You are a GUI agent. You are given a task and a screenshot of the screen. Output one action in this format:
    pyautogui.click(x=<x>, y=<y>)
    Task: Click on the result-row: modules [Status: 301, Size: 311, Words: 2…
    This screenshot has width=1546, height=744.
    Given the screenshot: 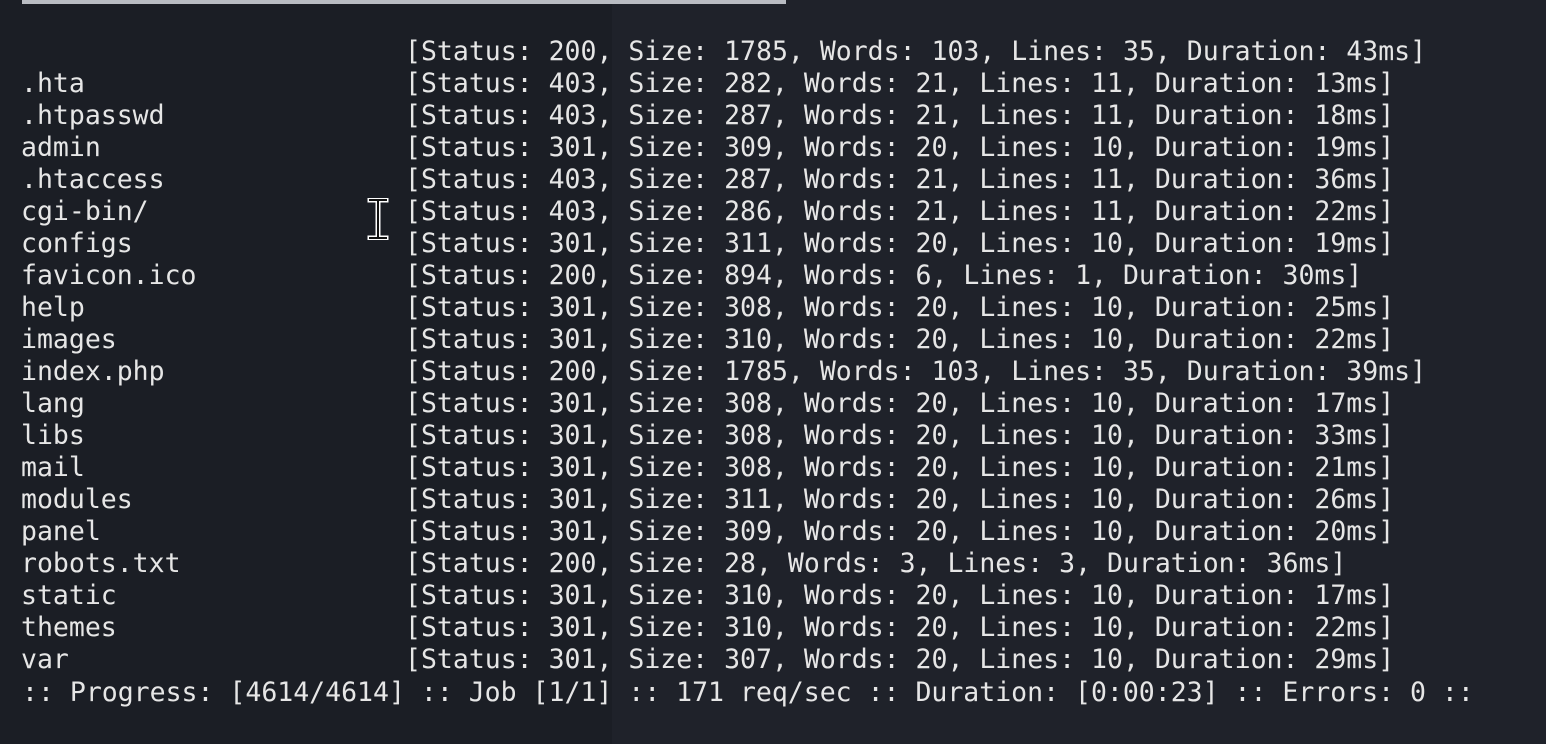 What is the action you would take?
    pyautogui.click(x=773, y=500)
    